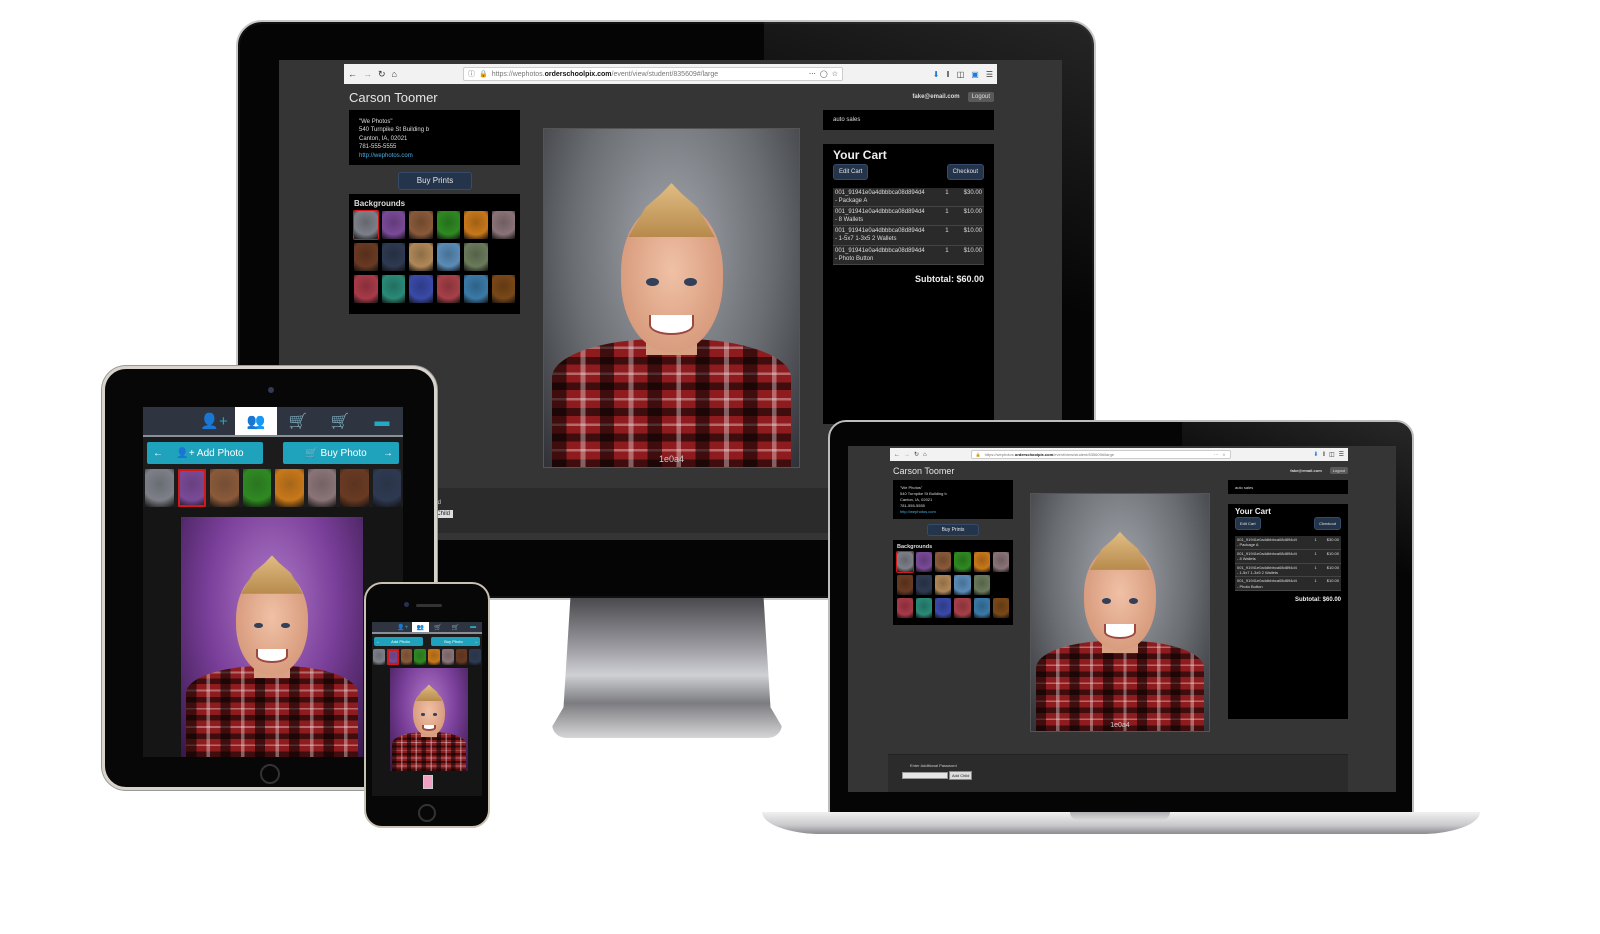  Describe the element at coordinates (943, 562) in the screenshot. I see `laptop-background-abstract` at that location.